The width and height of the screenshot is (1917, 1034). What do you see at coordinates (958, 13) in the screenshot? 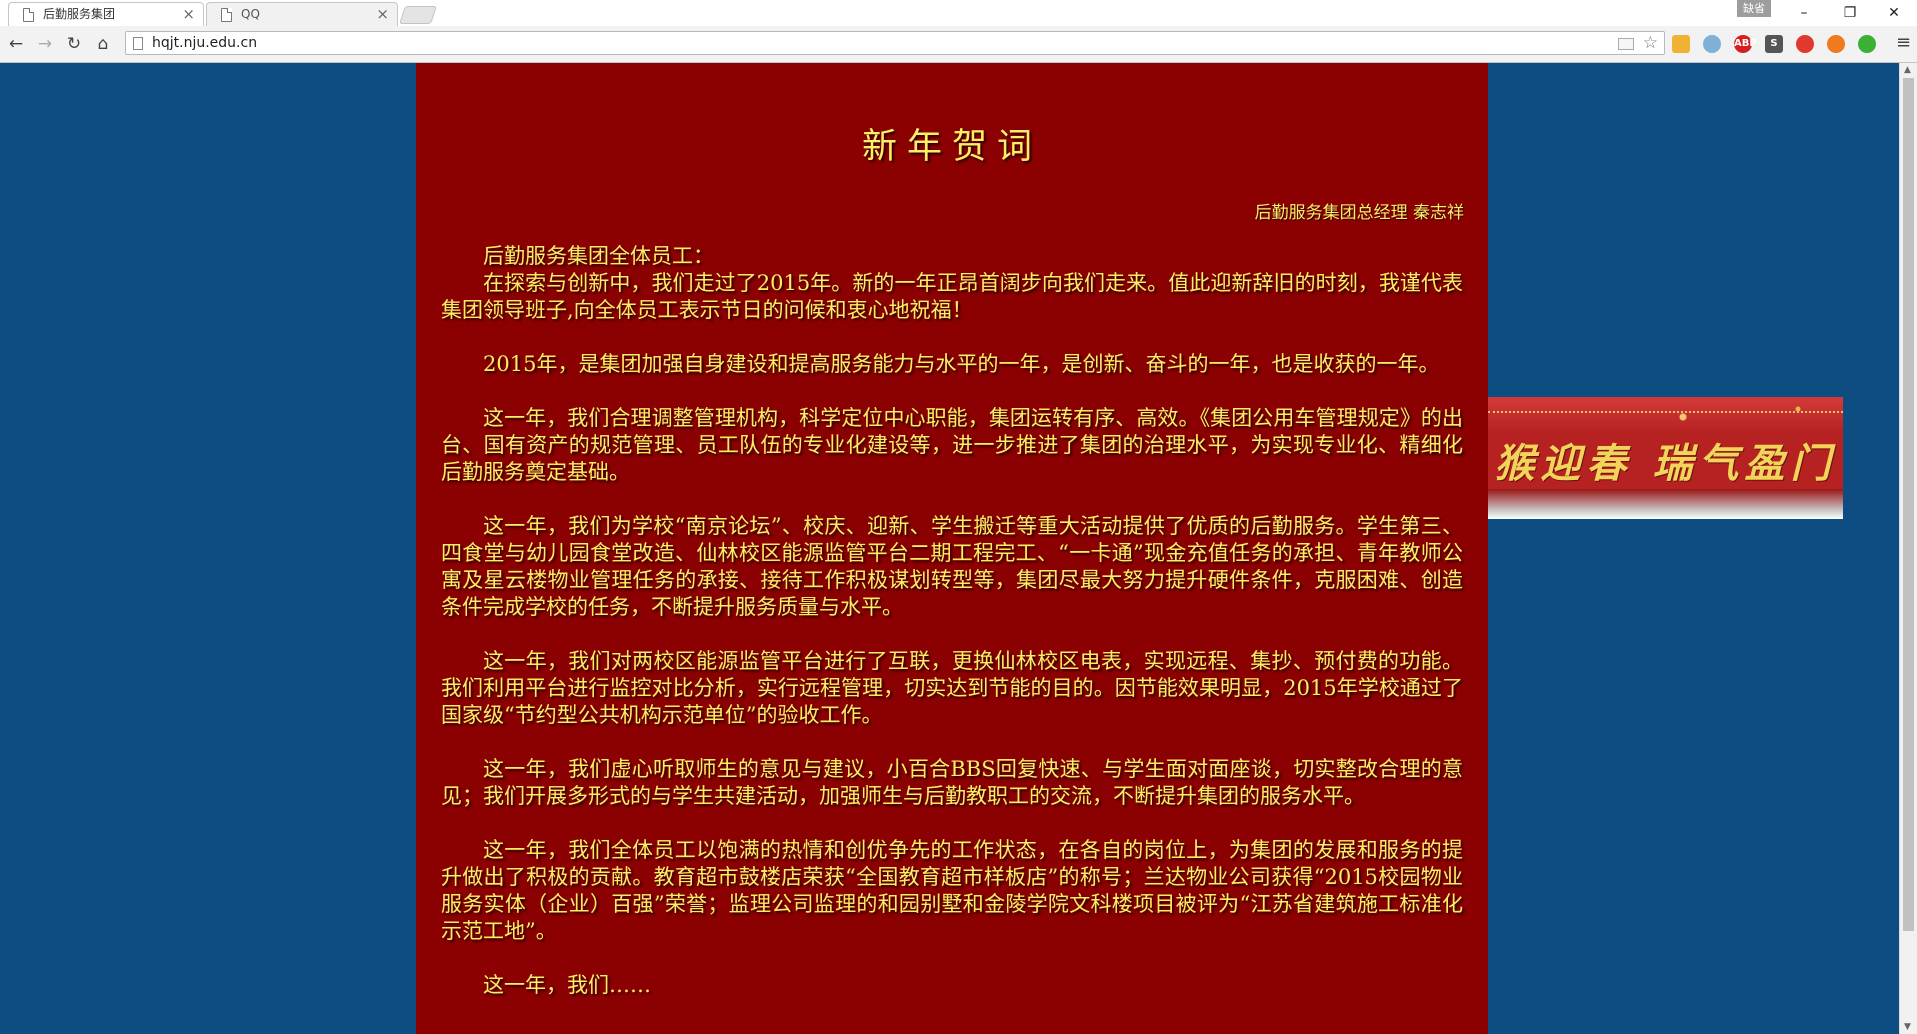
I see `tab-strip: 后勤服务集团 × QQ × 缺省 – ❐ ✕` at bounding box center [958, 13].